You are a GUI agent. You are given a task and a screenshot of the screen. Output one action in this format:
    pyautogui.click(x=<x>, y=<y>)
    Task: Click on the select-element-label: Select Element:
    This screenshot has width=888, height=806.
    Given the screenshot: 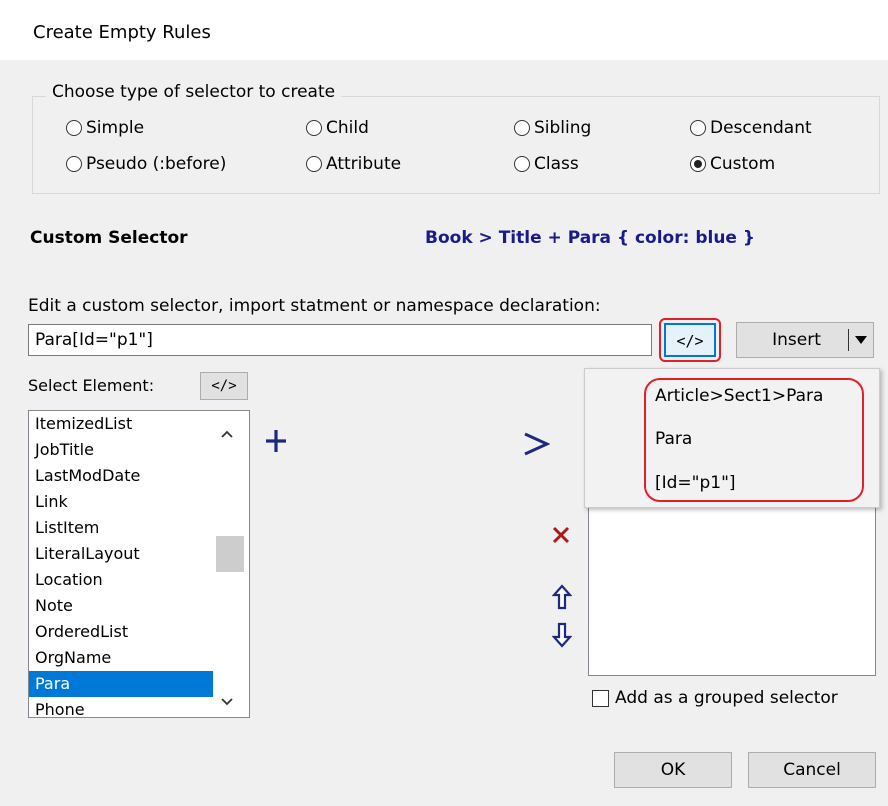 What is the action you would take?
    pyautogui.click(x=91, y=385)
    